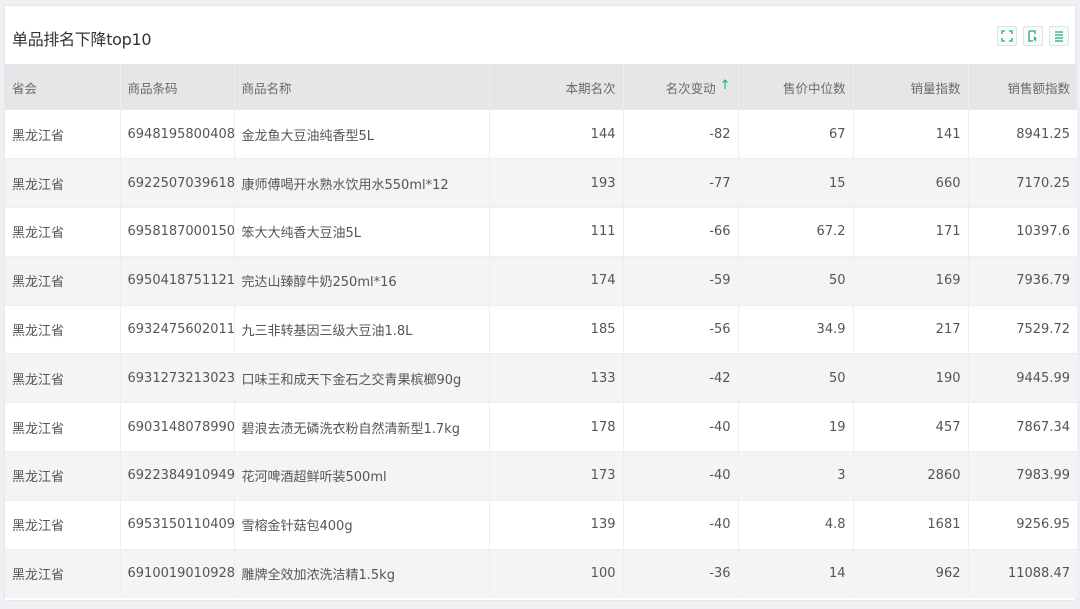 The height and width of the screenshot is (609, 1080). I want to click on cell-rank: 144, so click(556, 135).